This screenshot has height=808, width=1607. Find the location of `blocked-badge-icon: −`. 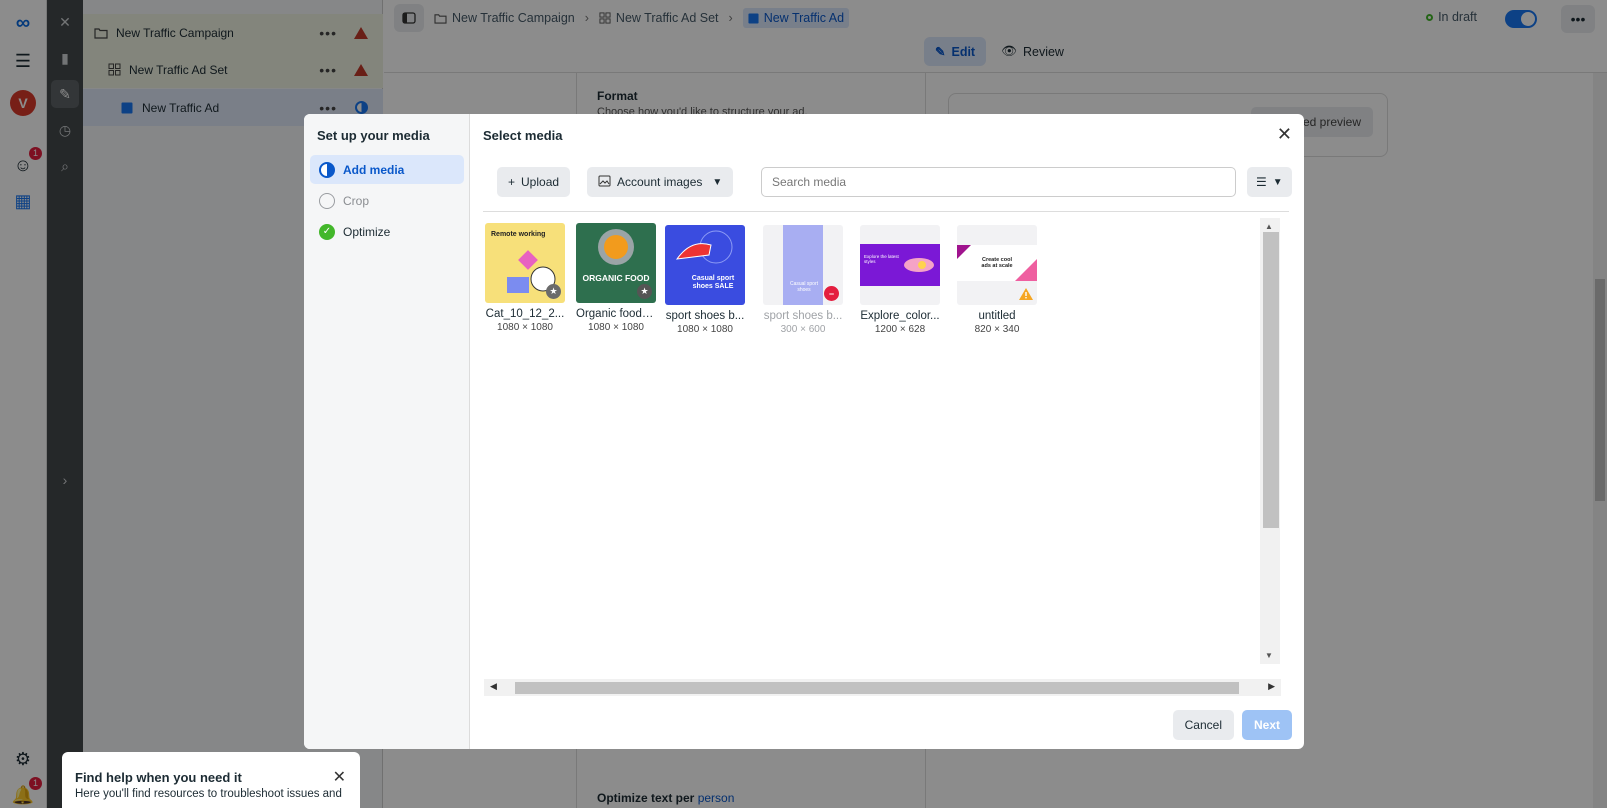

blocked-badge-icon: − is located at coordinates (831, 293).